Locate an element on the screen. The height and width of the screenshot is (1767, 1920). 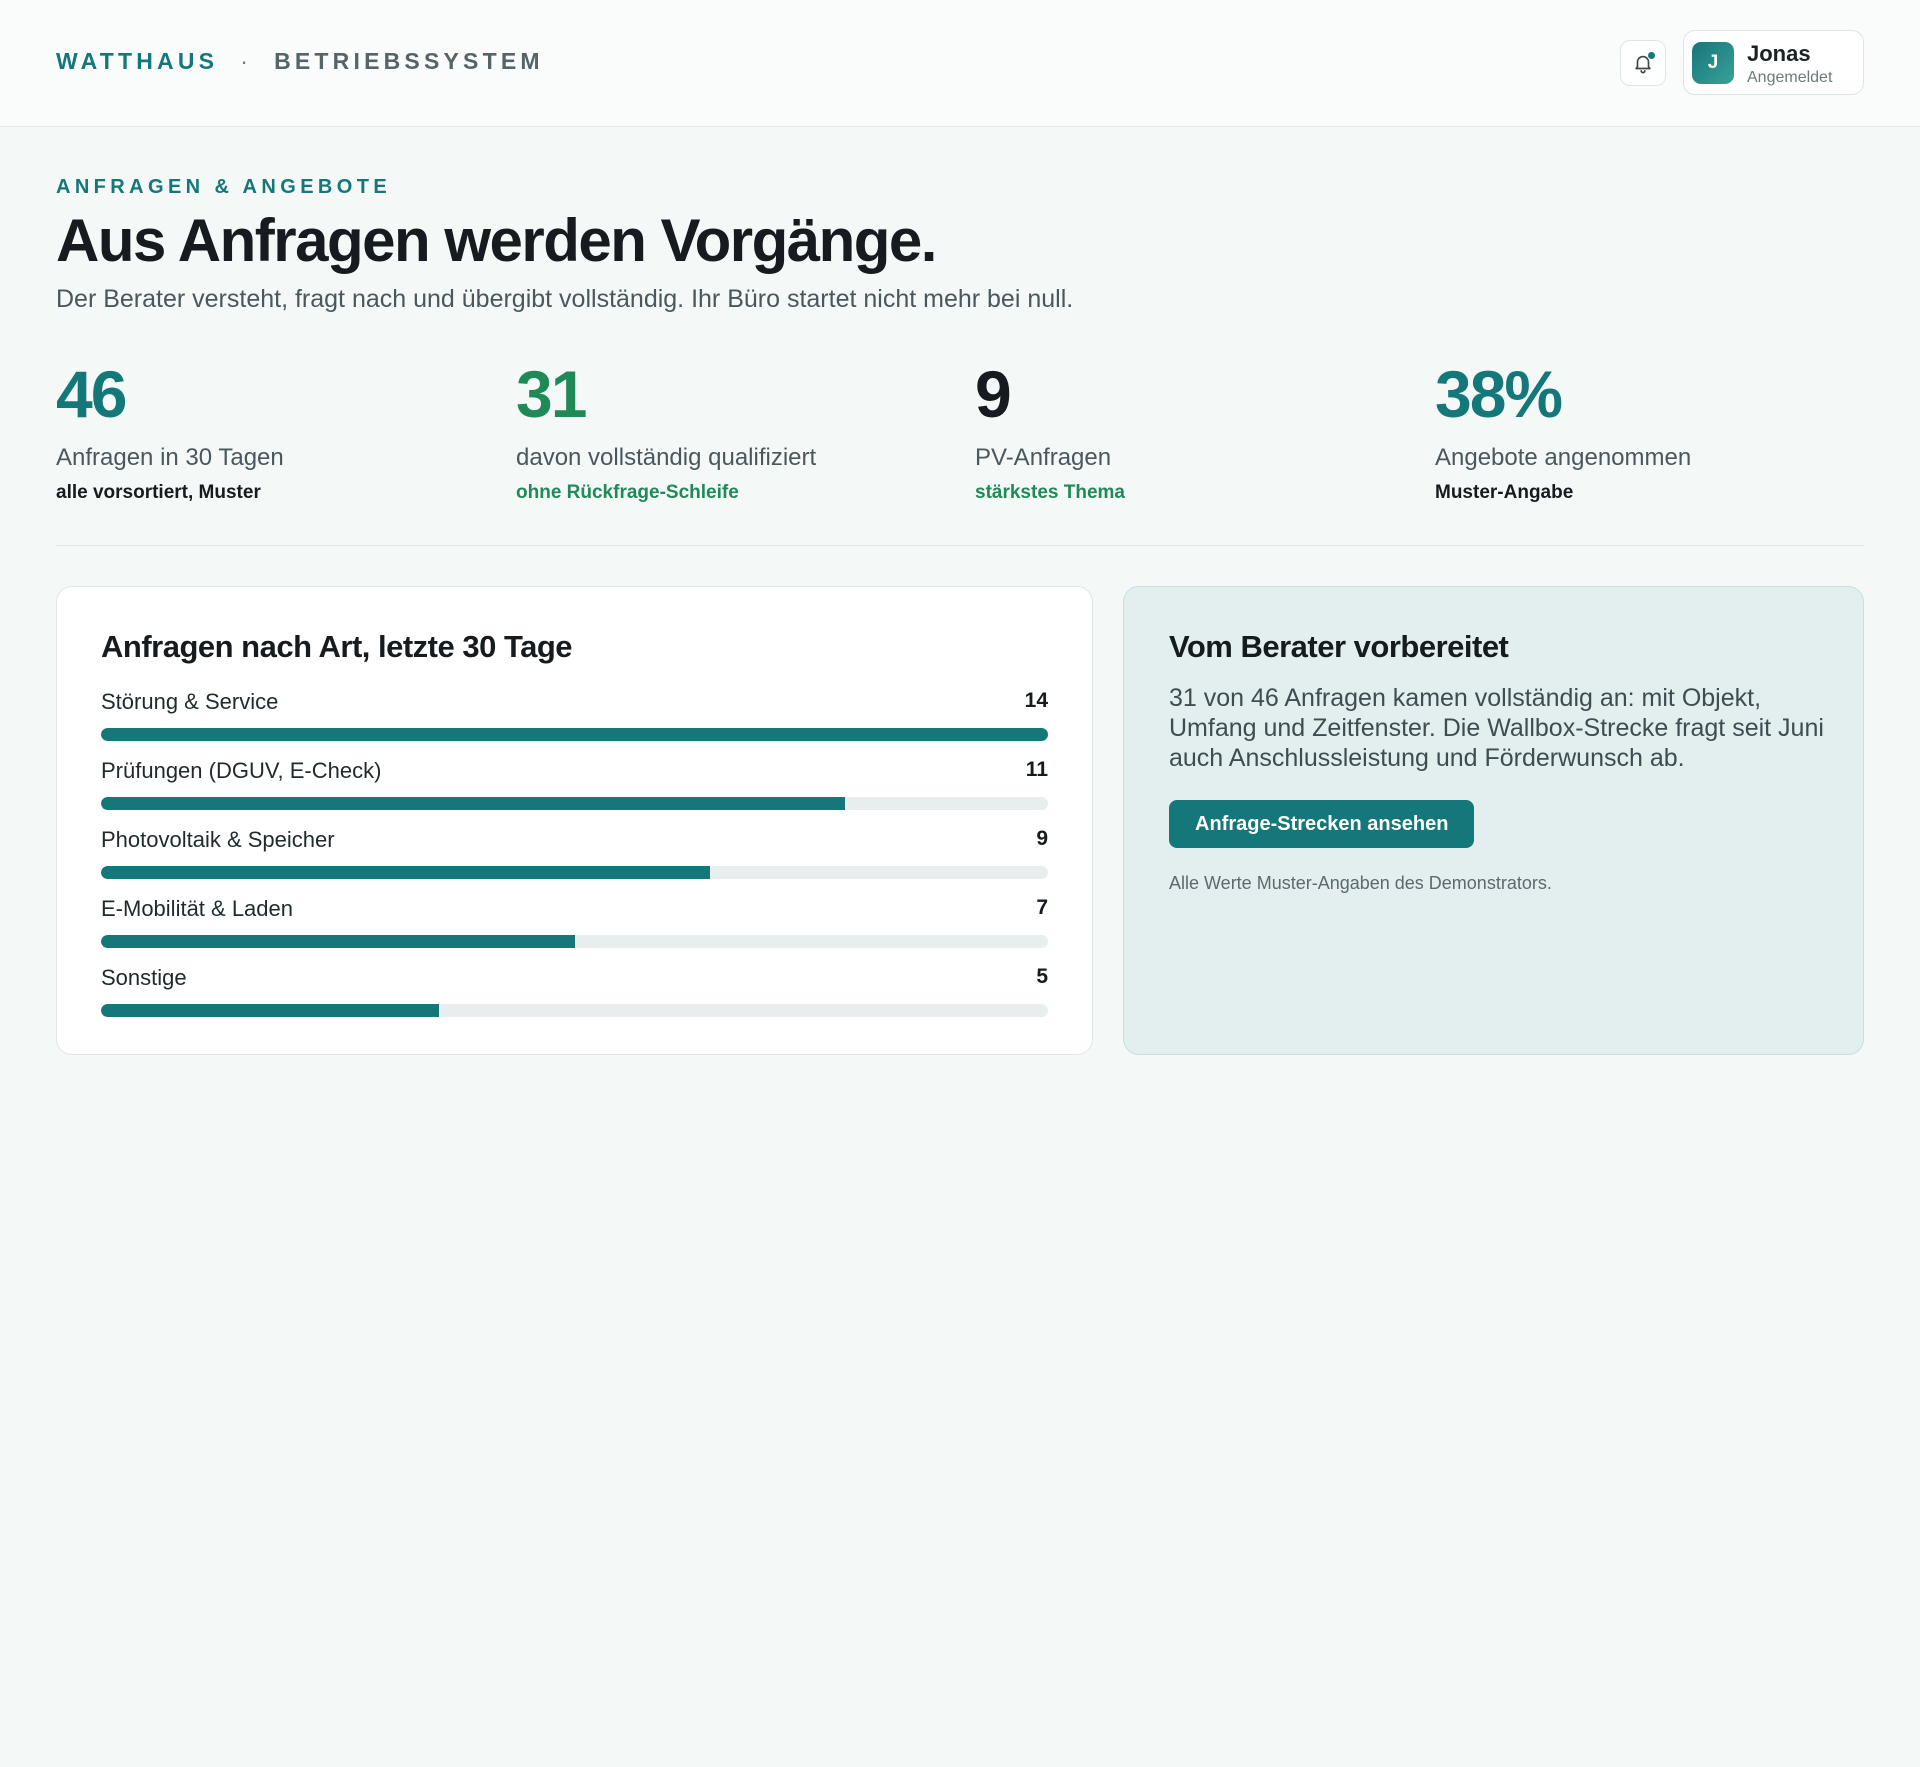
kpi-note: ohne Rückfrage-Schleife is located at coordinates (627, 492).